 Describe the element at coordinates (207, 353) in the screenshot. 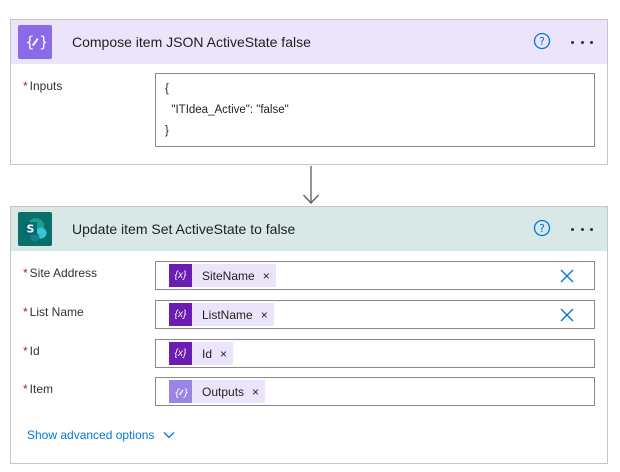

I see `token-label: Id` at that location.